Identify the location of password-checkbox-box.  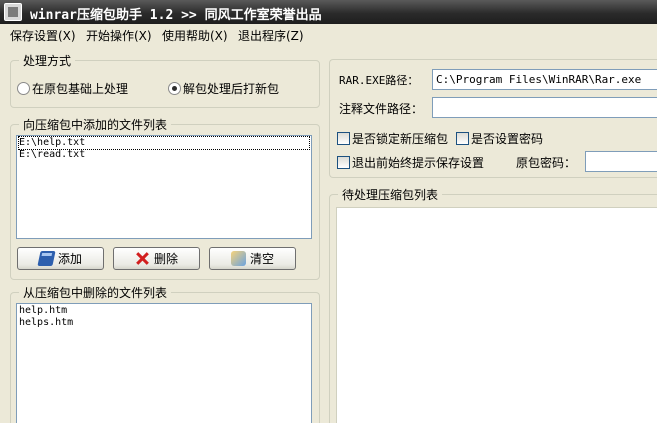
(462, 138).